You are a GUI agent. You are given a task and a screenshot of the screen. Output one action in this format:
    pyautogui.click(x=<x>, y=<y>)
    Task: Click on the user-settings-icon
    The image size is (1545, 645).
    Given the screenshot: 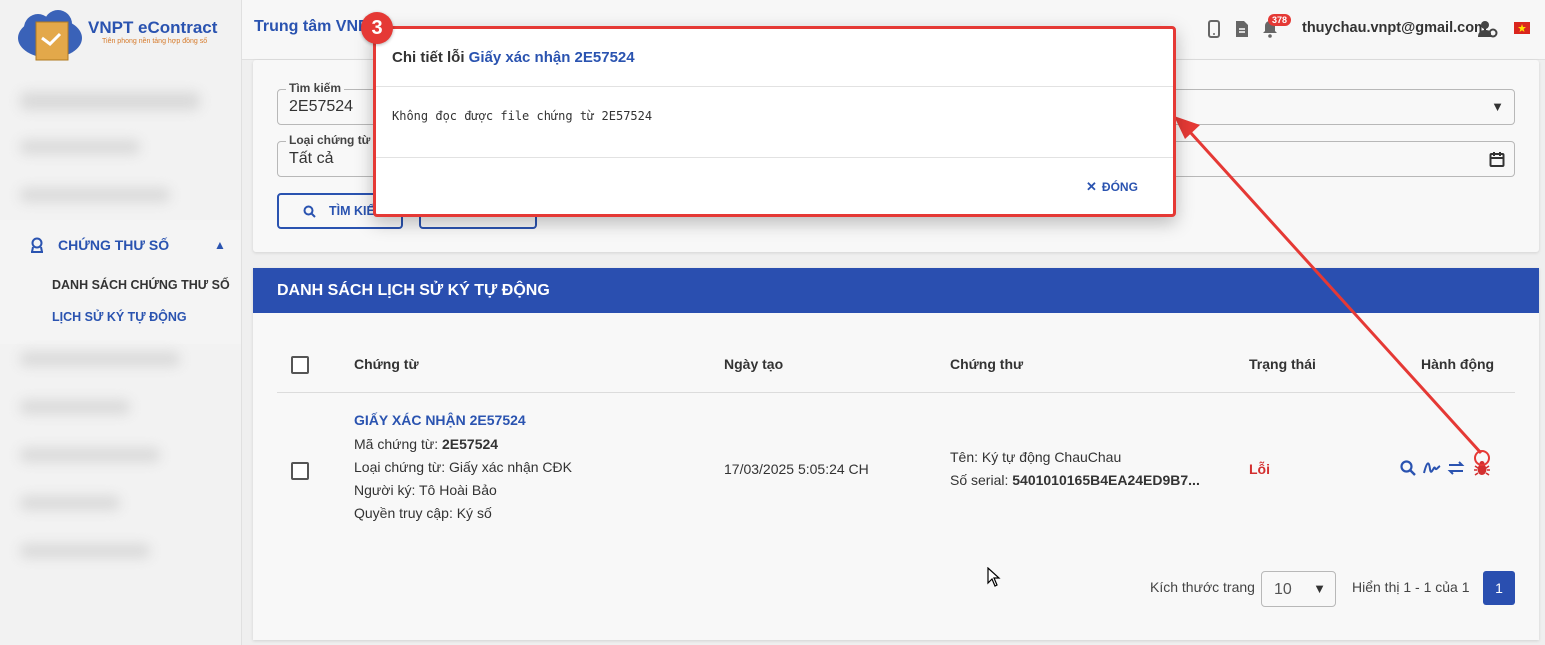 What is the action you would take?
    pyautogui.click(x=1488, y=29)
    